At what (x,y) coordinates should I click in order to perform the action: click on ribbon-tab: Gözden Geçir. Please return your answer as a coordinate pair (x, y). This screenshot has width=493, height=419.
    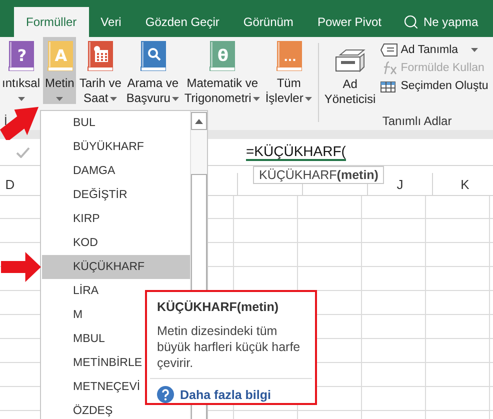
    Looking at the image, I should click on (182, 22).